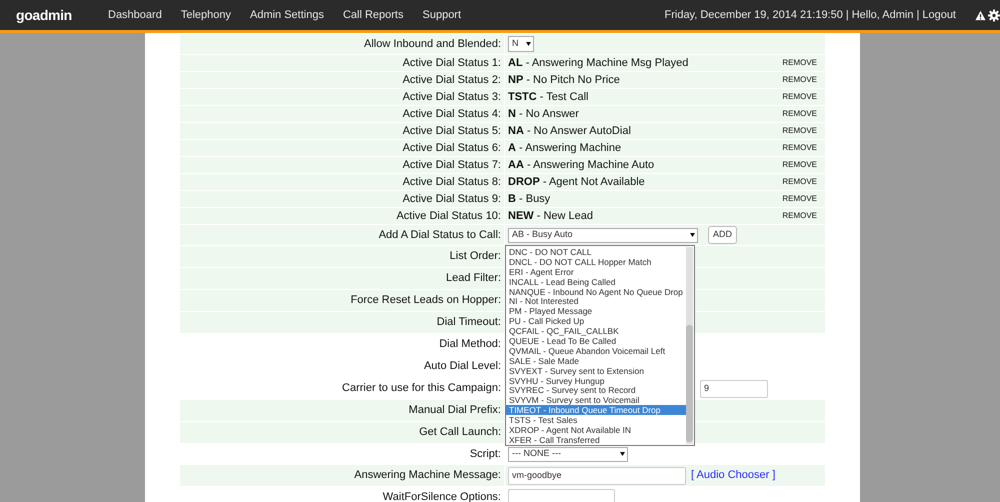 The image size is (1000, 502). I want to click on status-text: AL - Answering Machine Msg Played, so click(598, 63).